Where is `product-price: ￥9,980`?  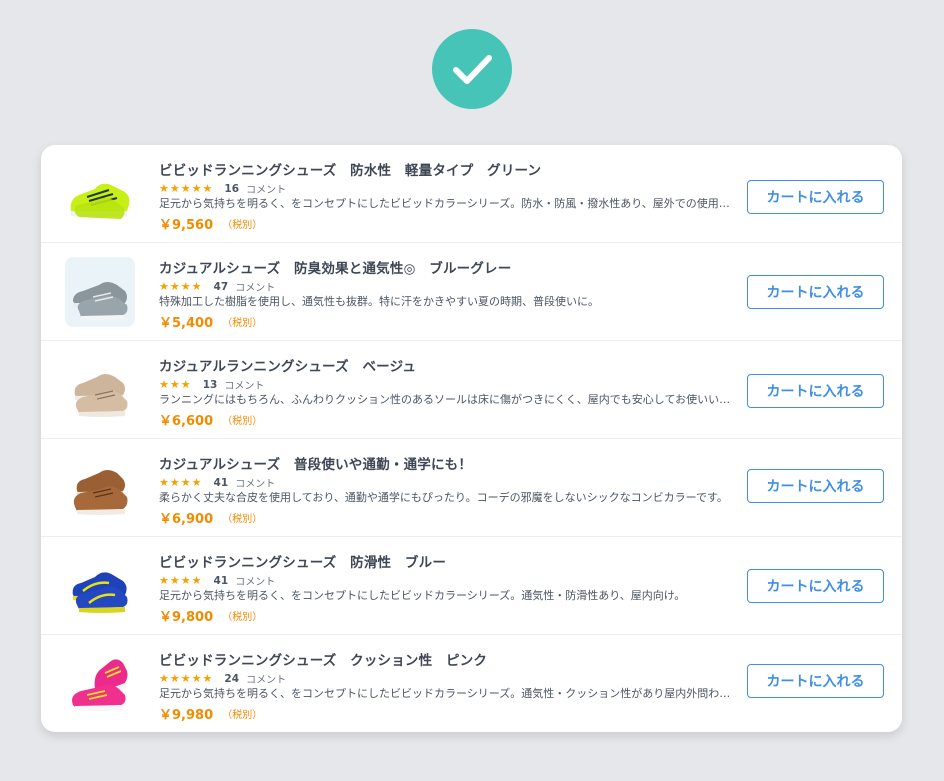 product-price: ￥9,980 is located at coordinates (186, 715).